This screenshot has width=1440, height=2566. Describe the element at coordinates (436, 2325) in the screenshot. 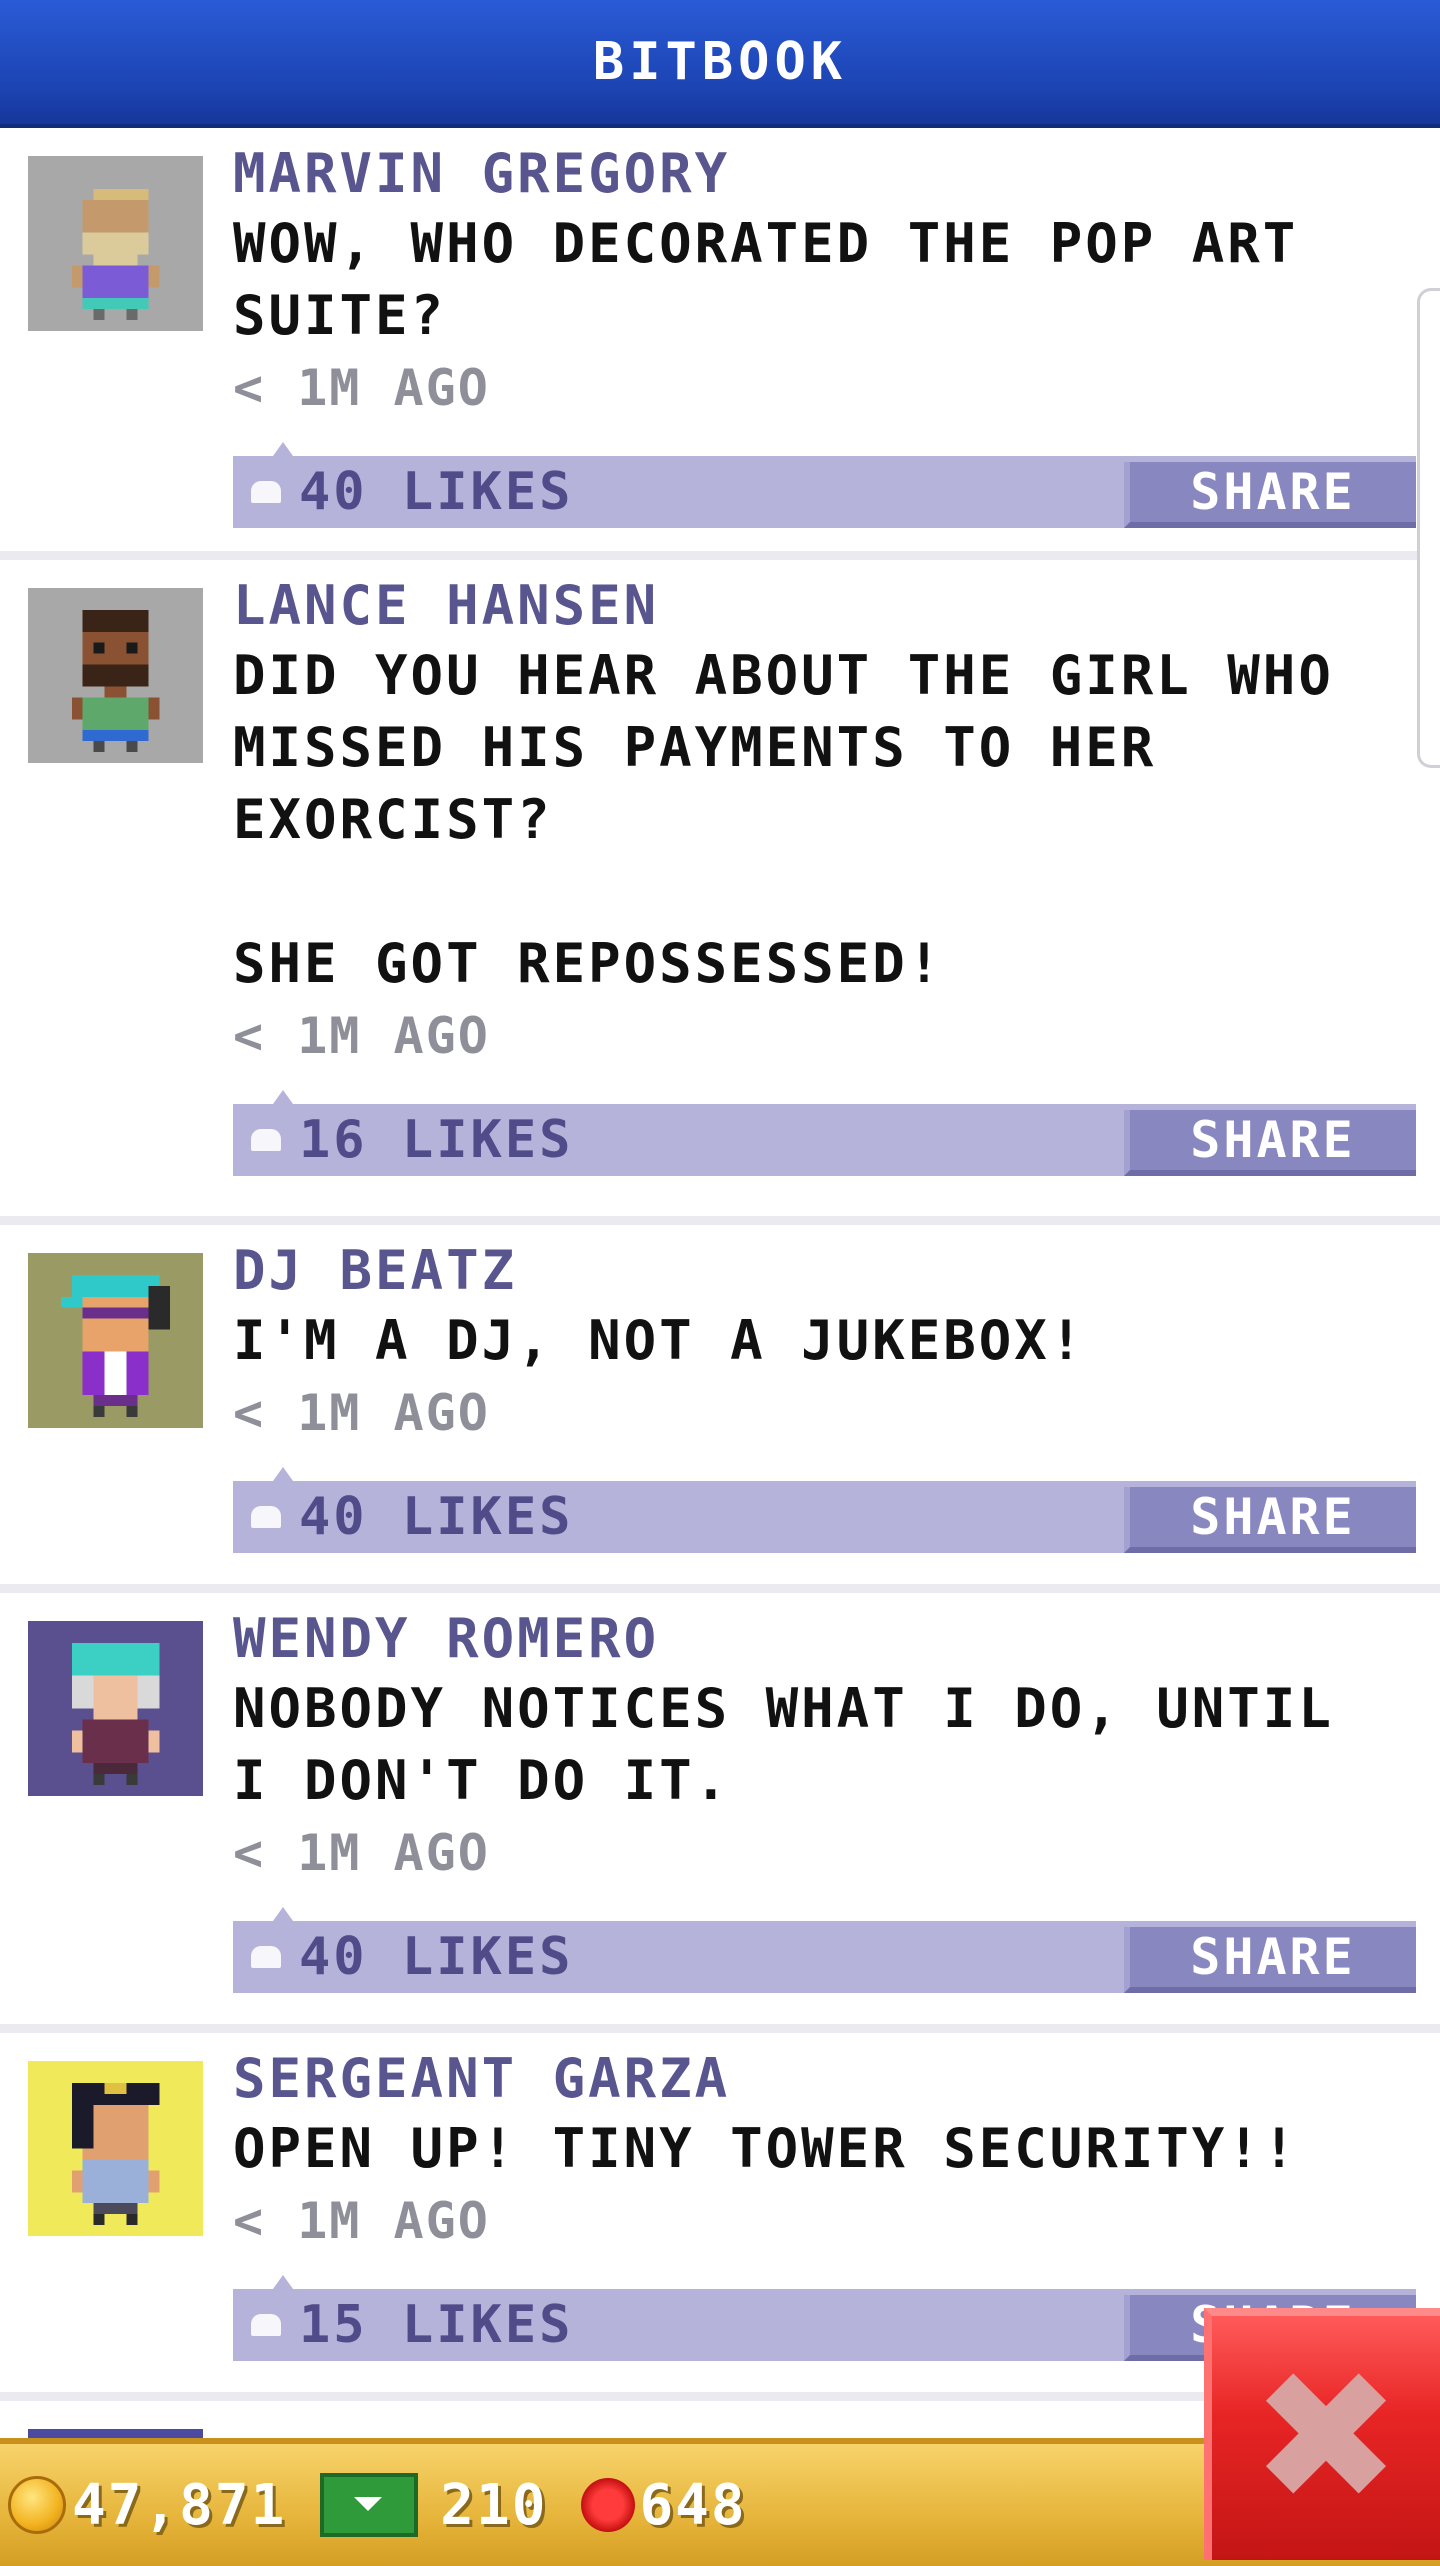

I see `like-count: 15 LIKES` at that location.